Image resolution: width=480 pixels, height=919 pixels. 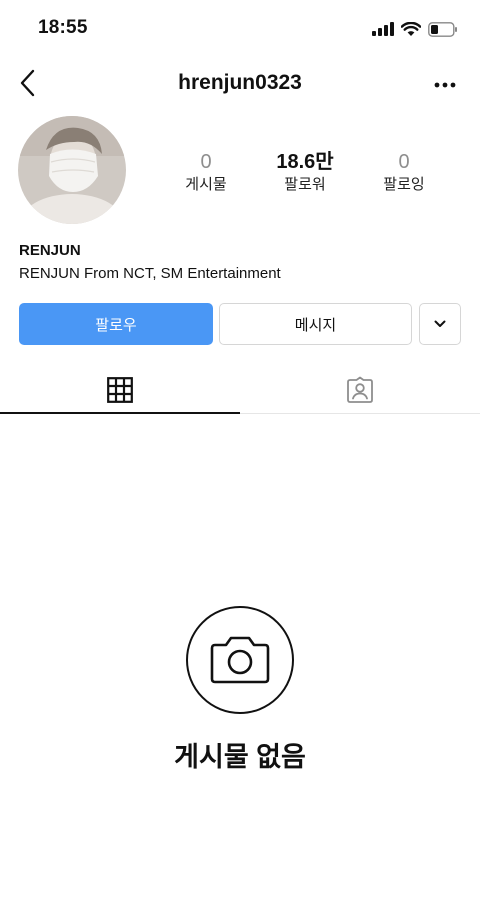 I want to click on stat-posts: 0 게시물, so click(x=206, y=173).